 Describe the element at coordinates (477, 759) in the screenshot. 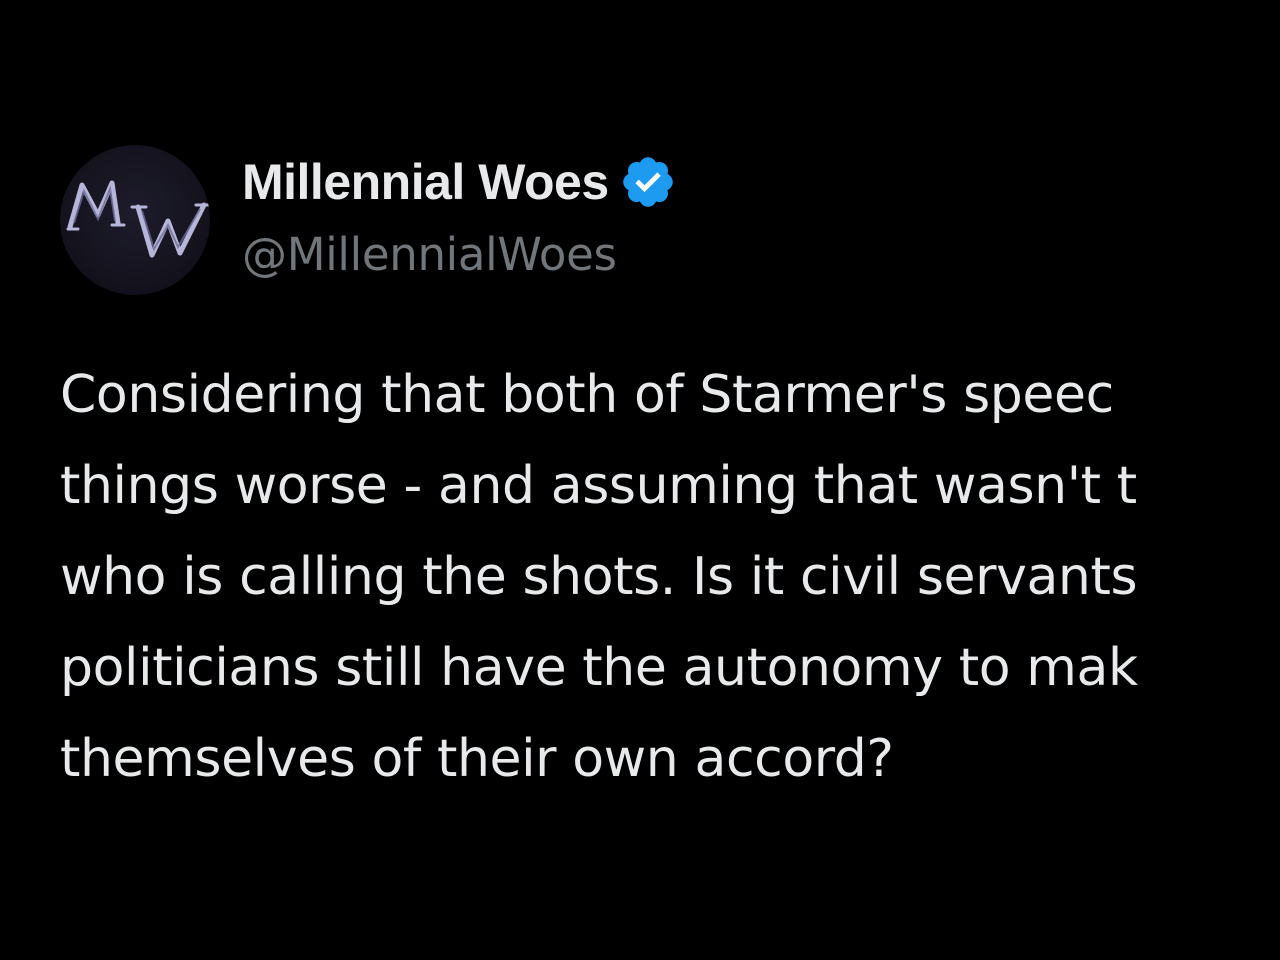

I see `tweet-text-line: themselves of their own accord?` at that location.